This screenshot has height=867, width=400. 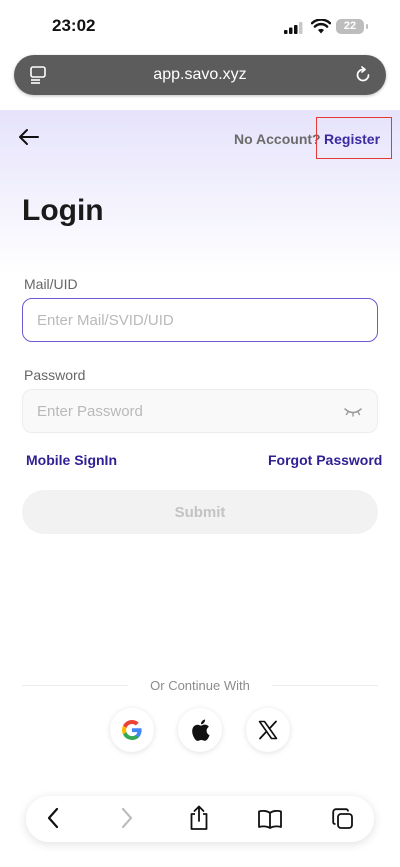 I want to click on battery-icon: 22, so click(x=350, y=26).